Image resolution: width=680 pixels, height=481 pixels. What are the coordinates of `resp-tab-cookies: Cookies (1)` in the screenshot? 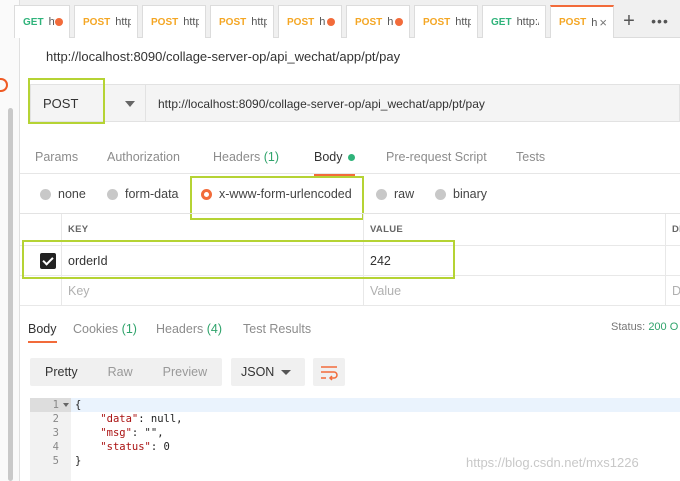 It's located at (105, 329).